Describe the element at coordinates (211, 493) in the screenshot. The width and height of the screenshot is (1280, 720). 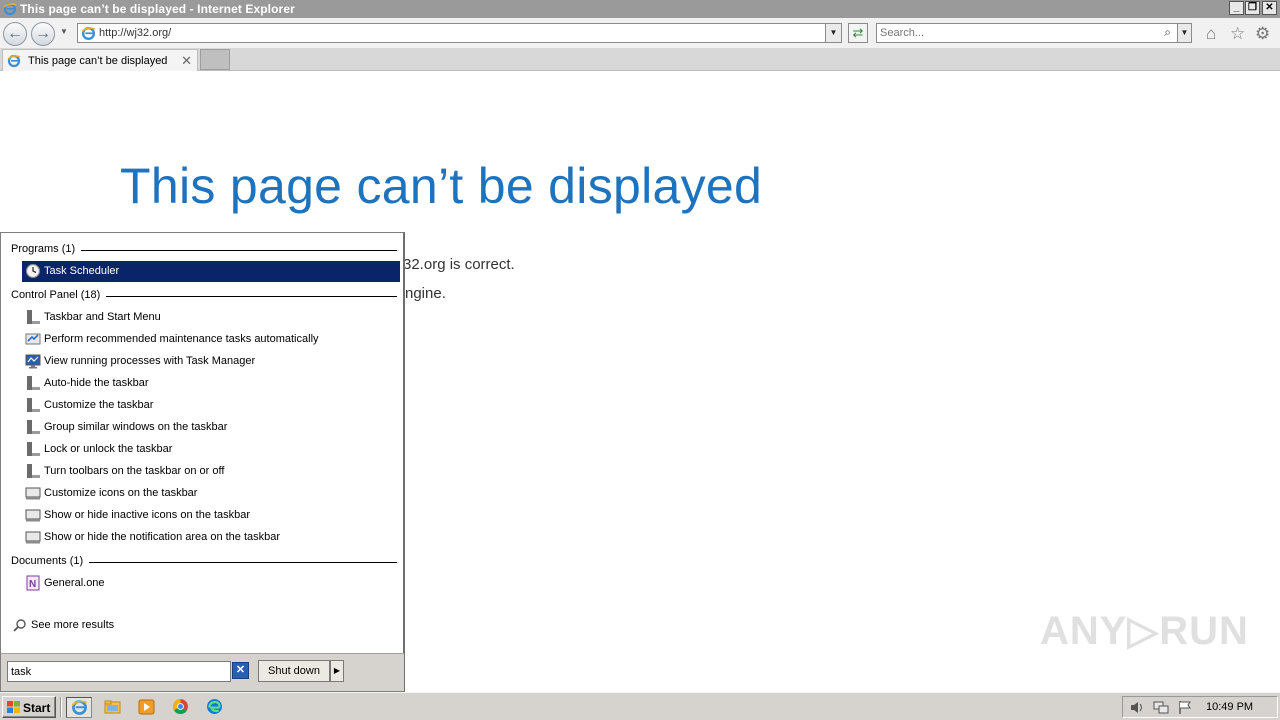
I see `result-customize-icons: Customize icons on the taskbar` at that location.